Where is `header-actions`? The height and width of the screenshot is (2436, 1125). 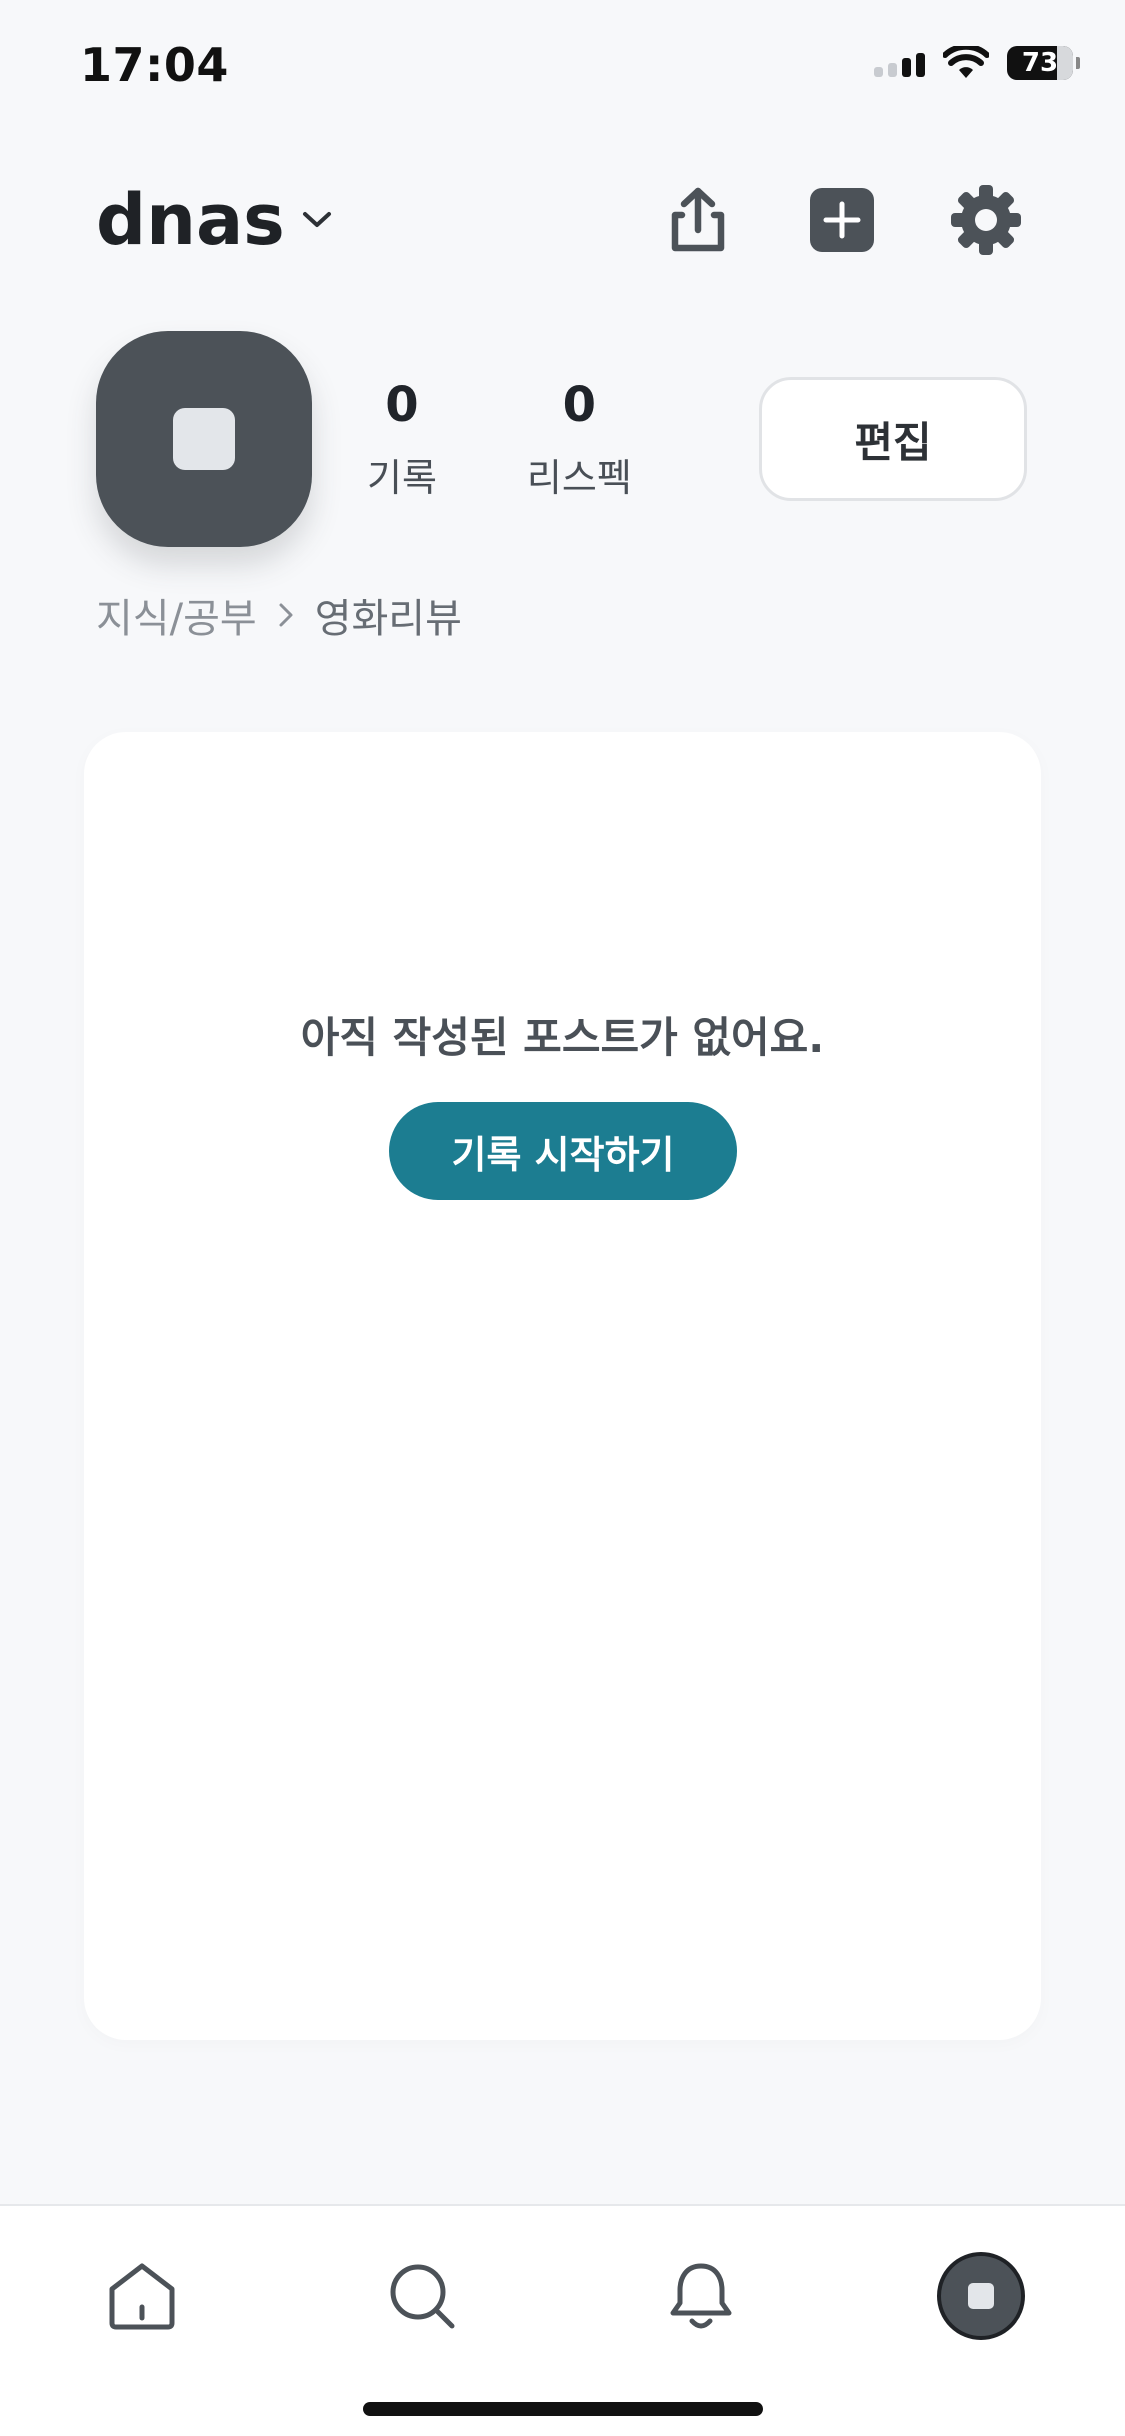
header-actions is located at coordinates (842, 220).